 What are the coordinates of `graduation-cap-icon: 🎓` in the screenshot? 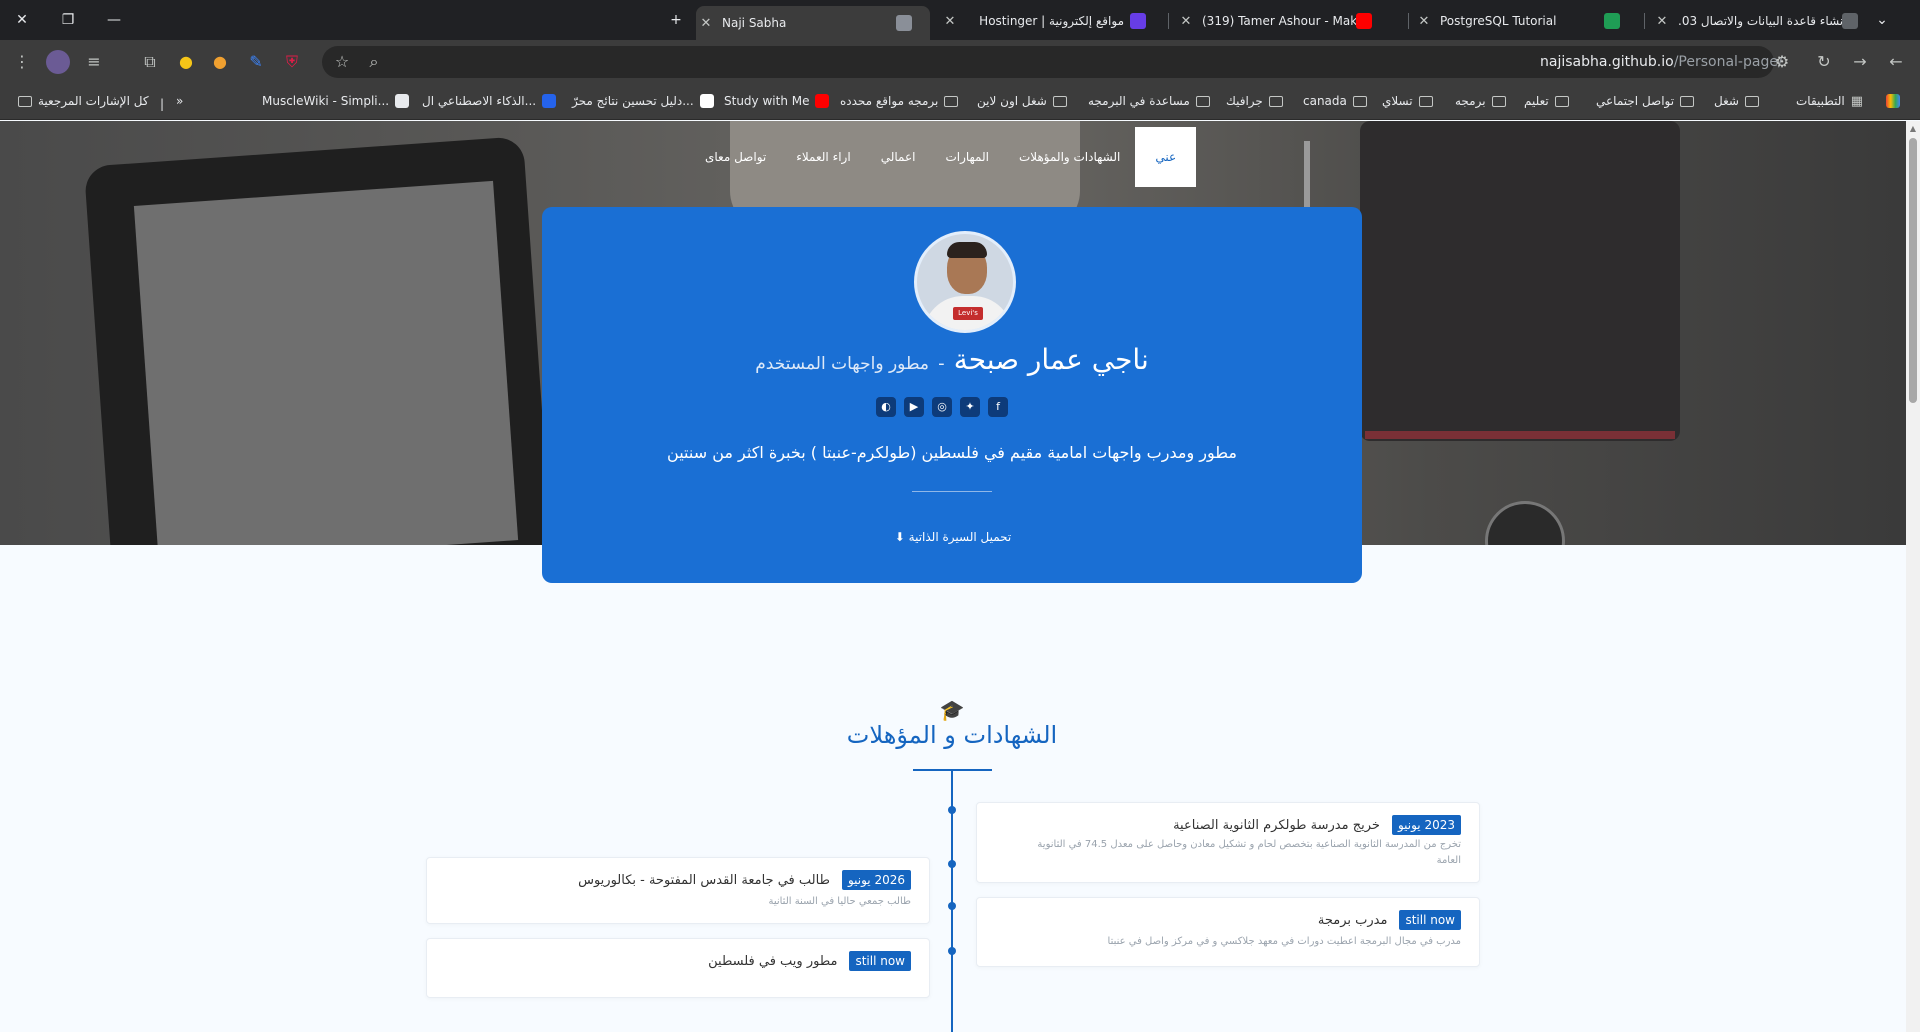 It's located at (952, 710).